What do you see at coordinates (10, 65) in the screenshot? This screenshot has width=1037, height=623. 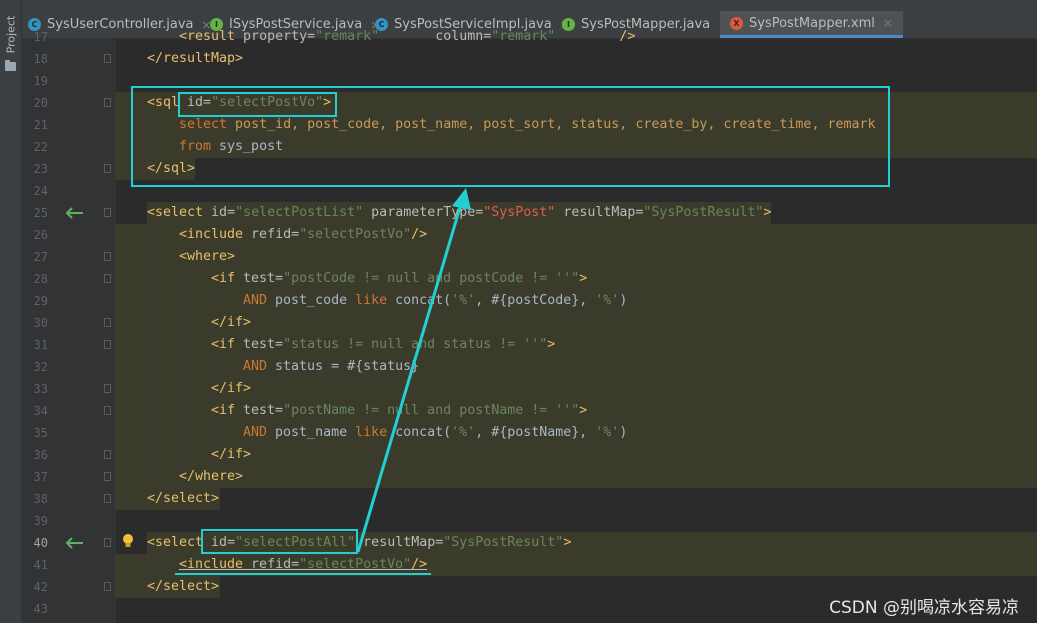 I see `folder-icon` at bounding box center [10, 65].